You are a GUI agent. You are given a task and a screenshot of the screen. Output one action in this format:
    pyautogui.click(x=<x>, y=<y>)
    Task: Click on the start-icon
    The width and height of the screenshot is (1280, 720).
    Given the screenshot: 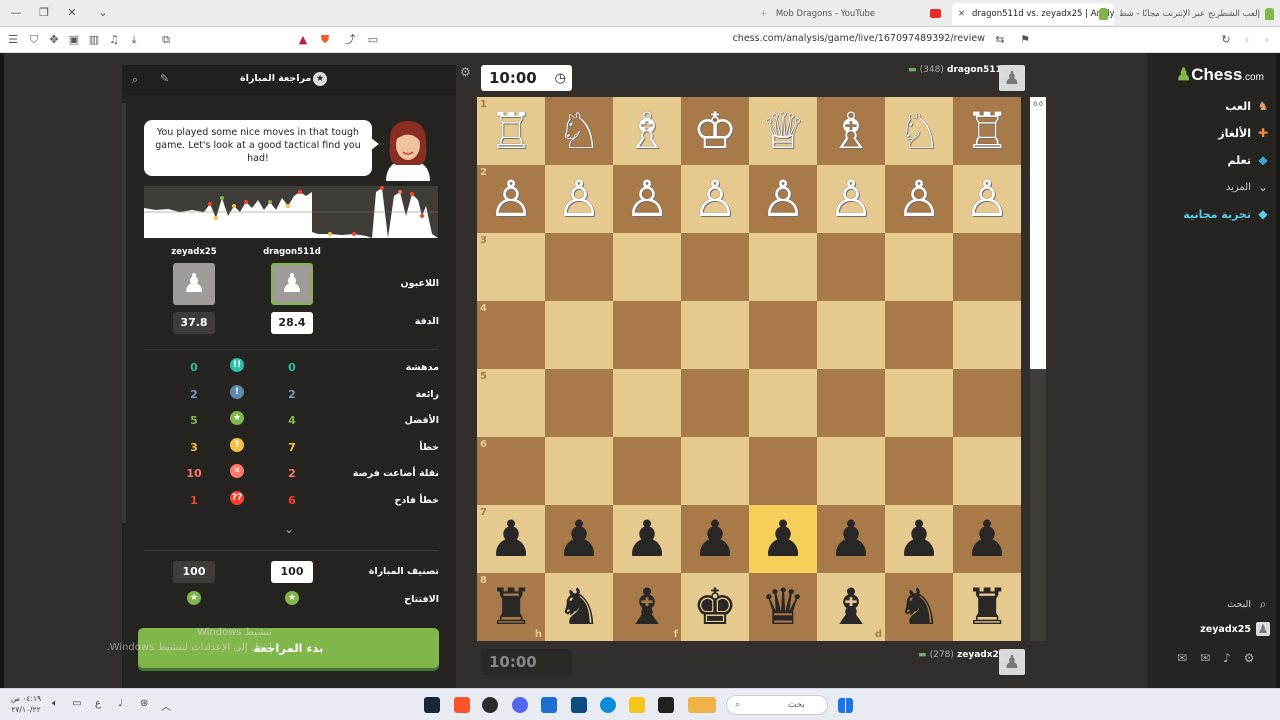 What is the action you would take?
    pyautogui.click(x=845, y=705)
    